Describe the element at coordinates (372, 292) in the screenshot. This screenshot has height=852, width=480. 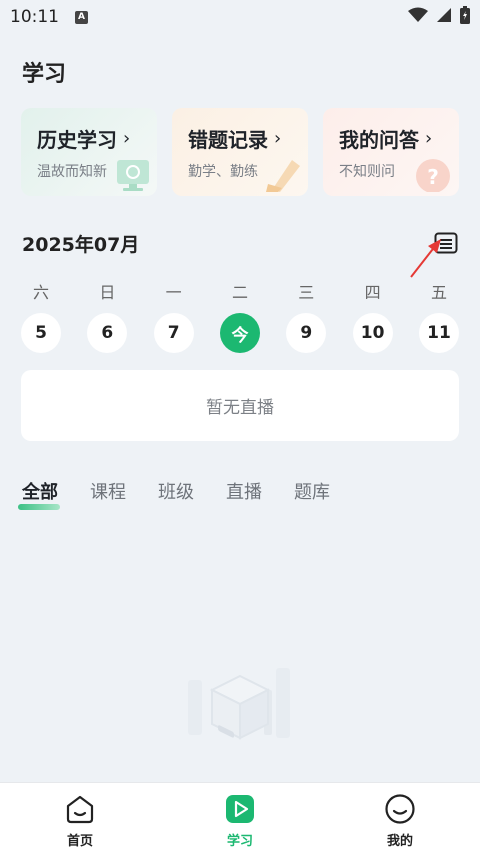
I see `weekday-label: 四` at that location.